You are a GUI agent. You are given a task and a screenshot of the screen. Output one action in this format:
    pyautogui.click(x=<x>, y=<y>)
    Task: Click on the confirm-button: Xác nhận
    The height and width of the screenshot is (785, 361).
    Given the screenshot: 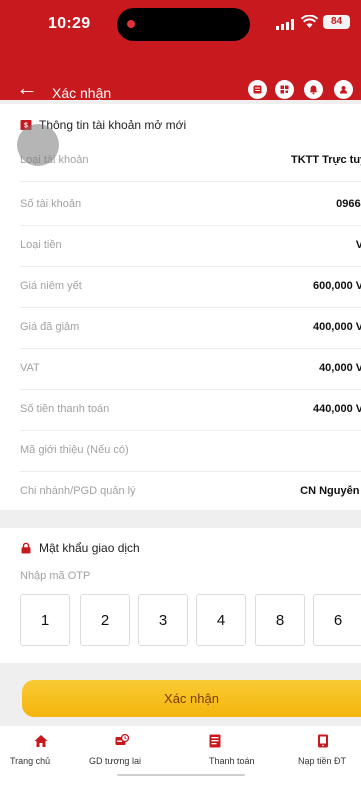 What is the action you would take?
    pyautogui.click(x=191, y=698)
    